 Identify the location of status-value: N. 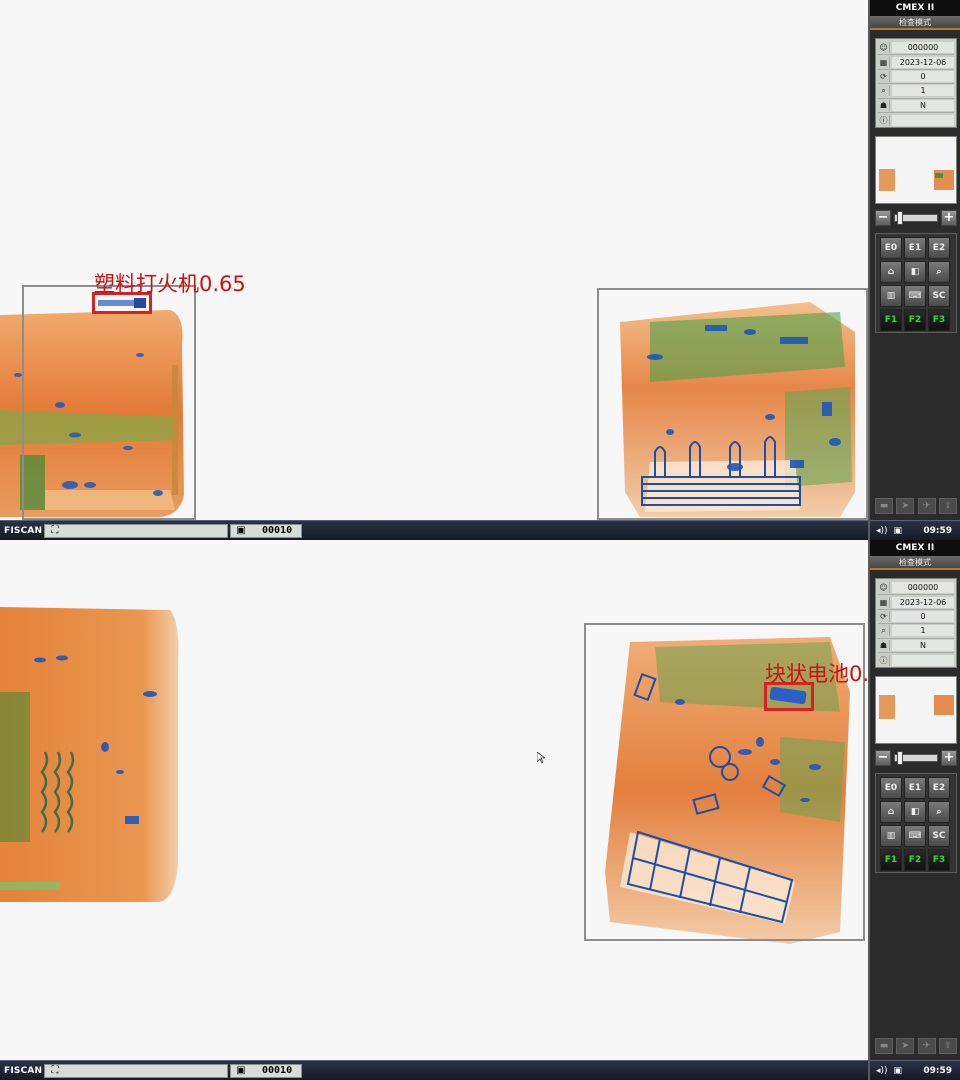
(923, 105).